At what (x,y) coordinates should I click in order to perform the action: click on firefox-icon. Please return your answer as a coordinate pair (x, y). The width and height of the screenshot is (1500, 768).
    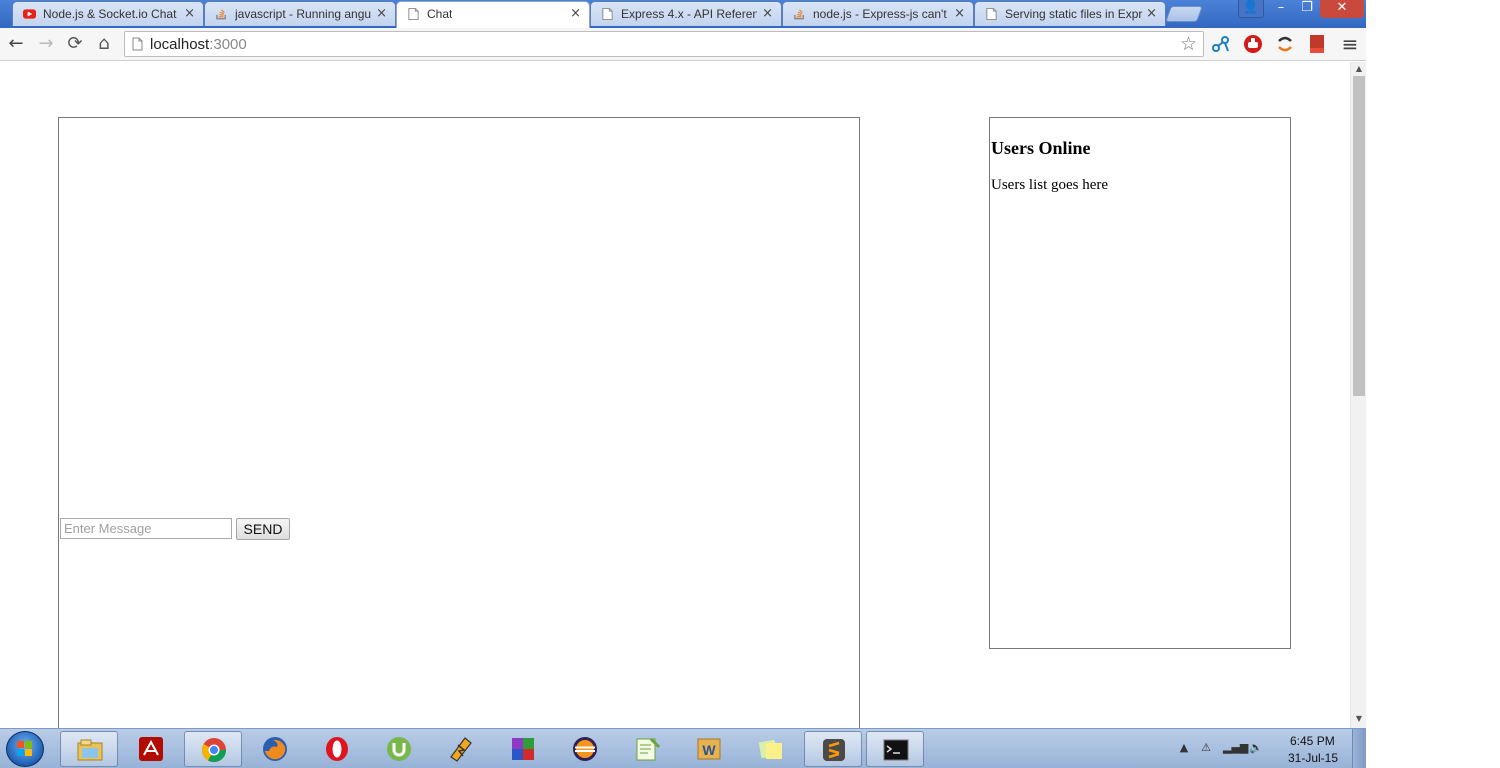
    Looking at the image, I should click on (275, 749).